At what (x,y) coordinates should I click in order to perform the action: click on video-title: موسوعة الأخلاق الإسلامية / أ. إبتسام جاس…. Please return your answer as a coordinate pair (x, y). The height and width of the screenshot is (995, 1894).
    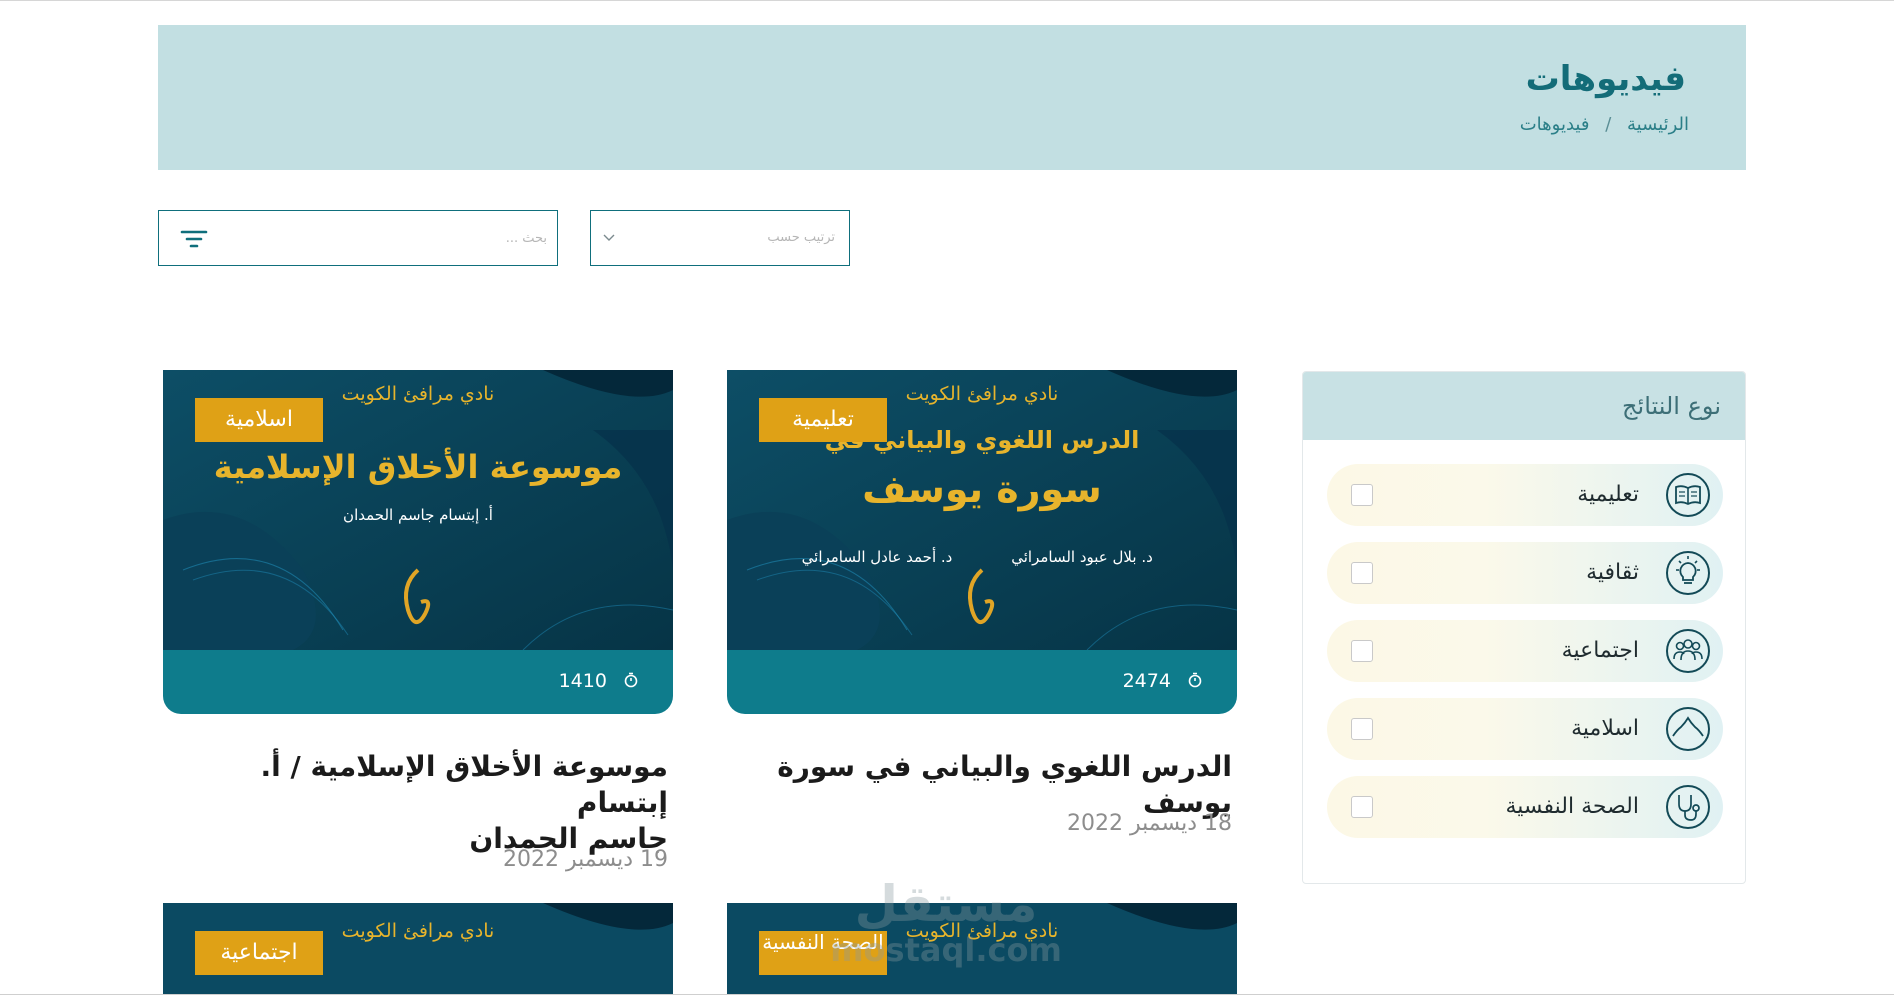
    Looking at the image, I should click on (415, 803).